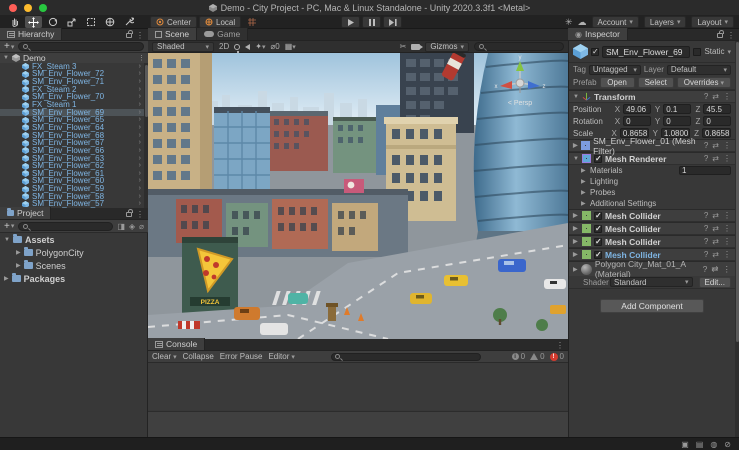 This screenshot has width=739, height=450. Describe the element at coordinates (518, 356) in the screenshot. I see `console-info-filter: i0` at that location.